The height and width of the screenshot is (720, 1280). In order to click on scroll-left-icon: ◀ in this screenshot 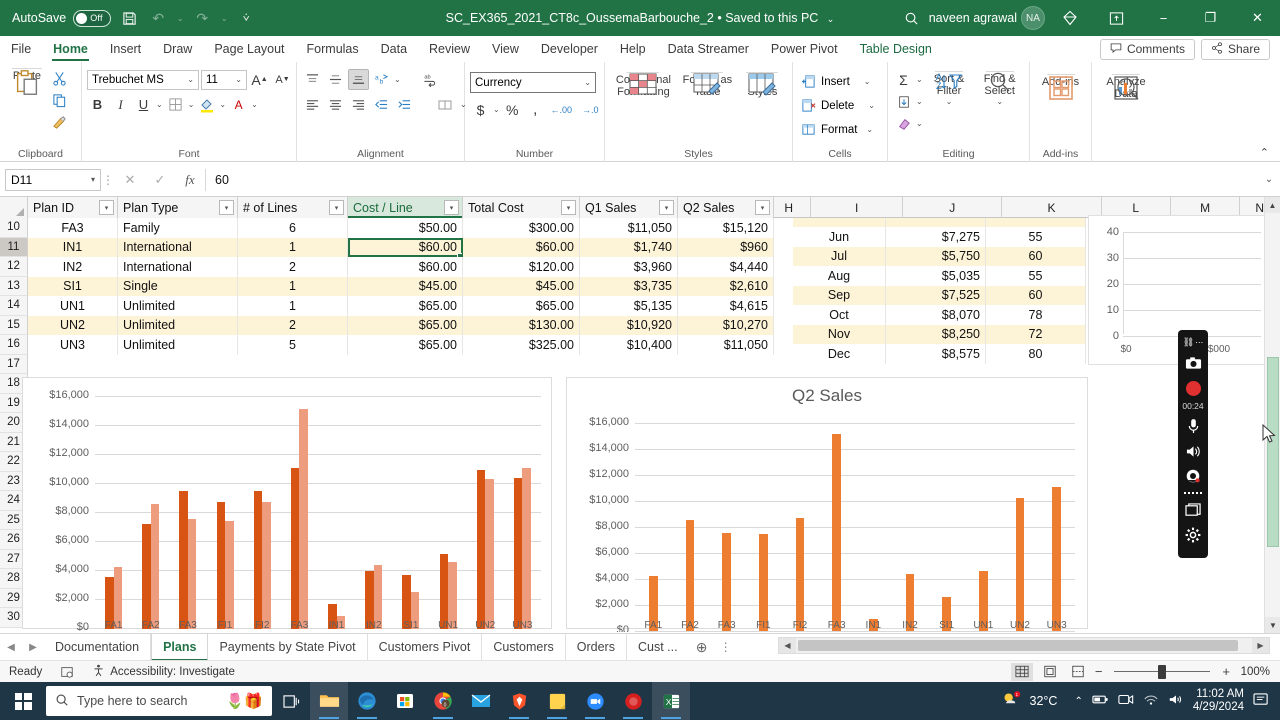, I will do `click(787, 645)`.